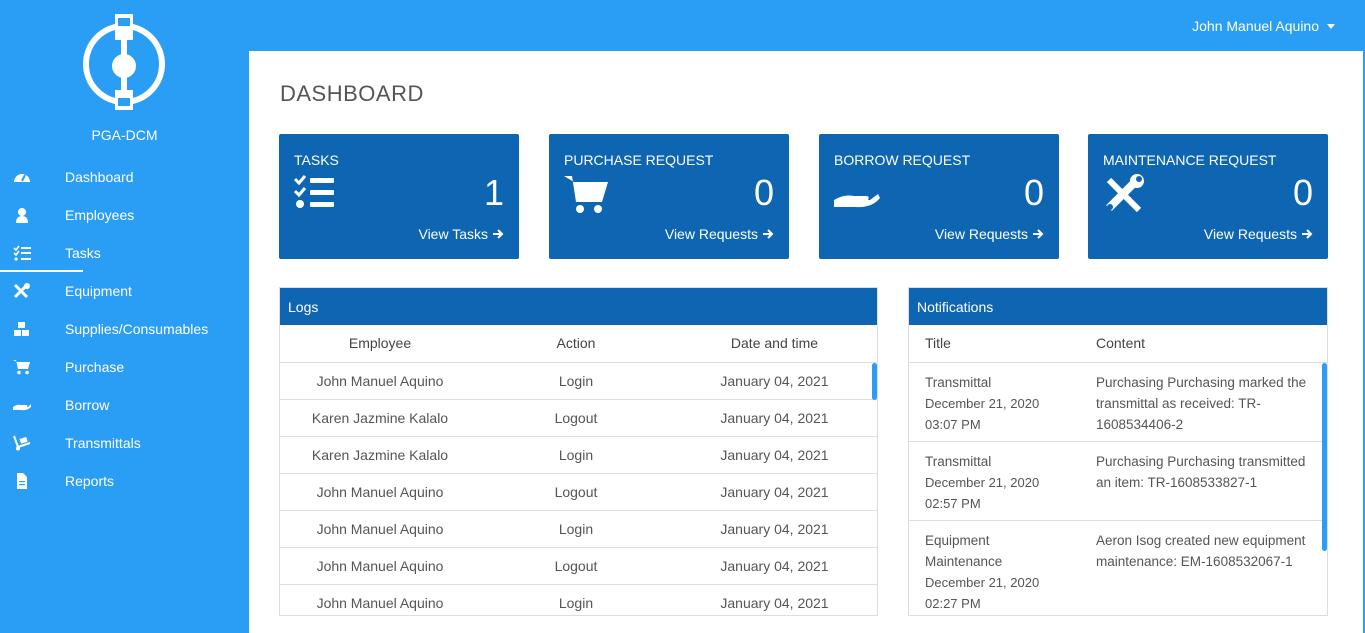 The image size is (1365, 633). I want to click on gauge-icon, so click(22, 178).